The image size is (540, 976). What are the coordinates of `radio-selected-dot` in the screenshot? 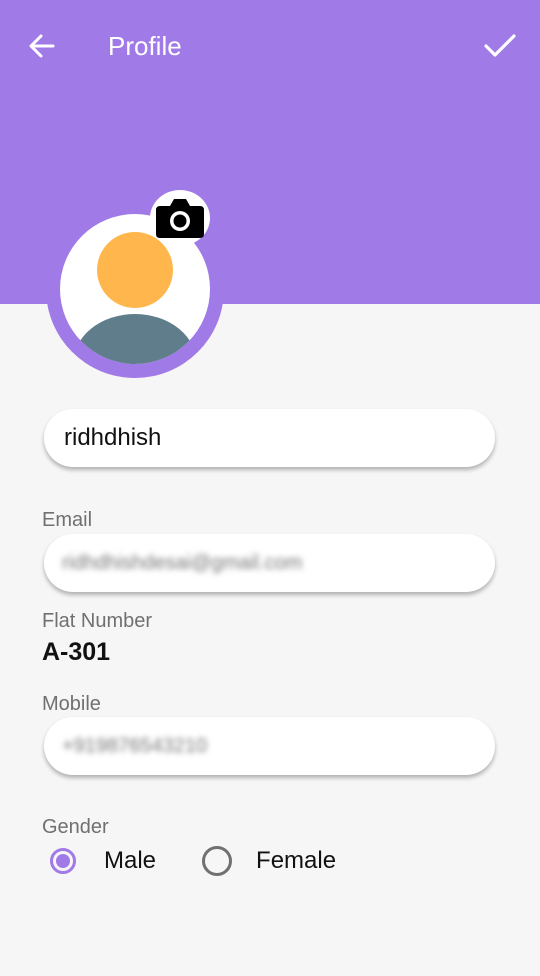 It's located at (63, 861).